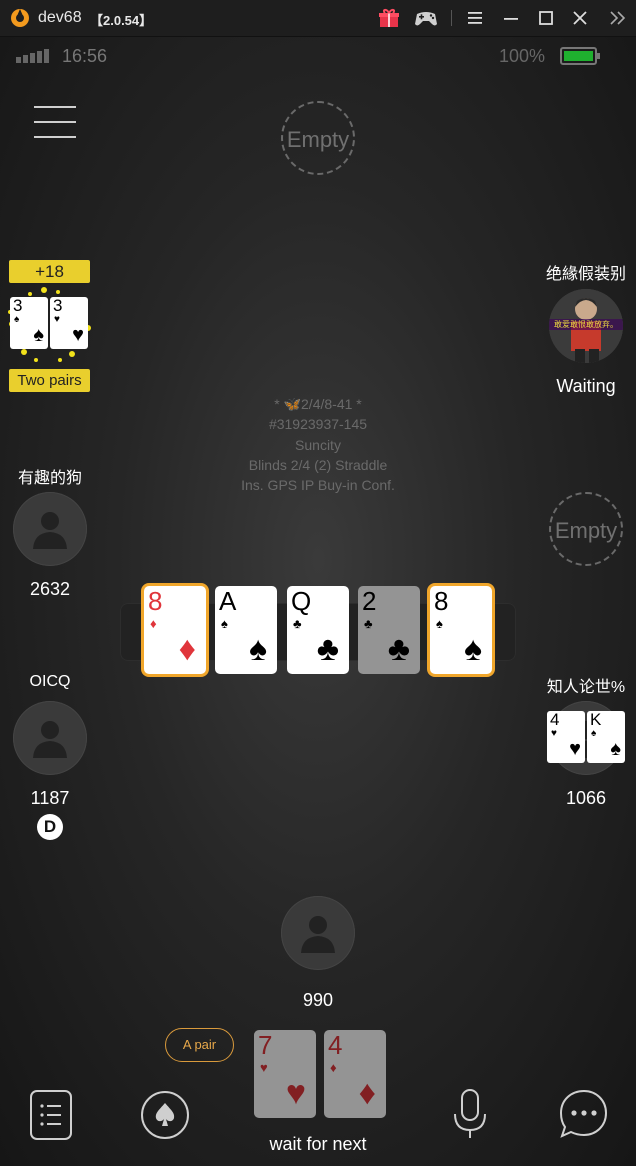 This screenshot has width=636, height=1166. I want to click on player-avatar: 敢爱敢恨敢放弃。, so click(586, 326).